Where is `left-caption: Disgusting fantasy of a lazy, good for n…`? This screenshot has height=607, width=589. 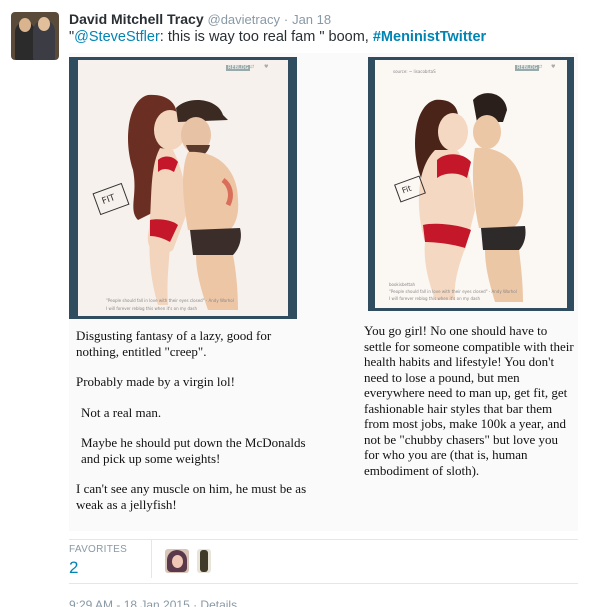 left-caption: Disgusting fantasy of a lazy, good for n… is located at coordinates (192, 427).